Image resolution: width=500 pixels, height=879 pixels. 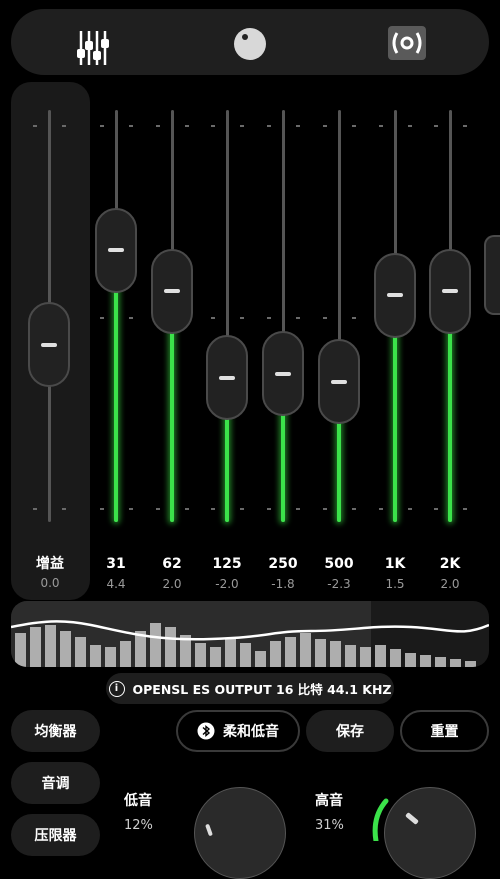 I want to click on gain-label: 增益, so click(x=50, y=564).